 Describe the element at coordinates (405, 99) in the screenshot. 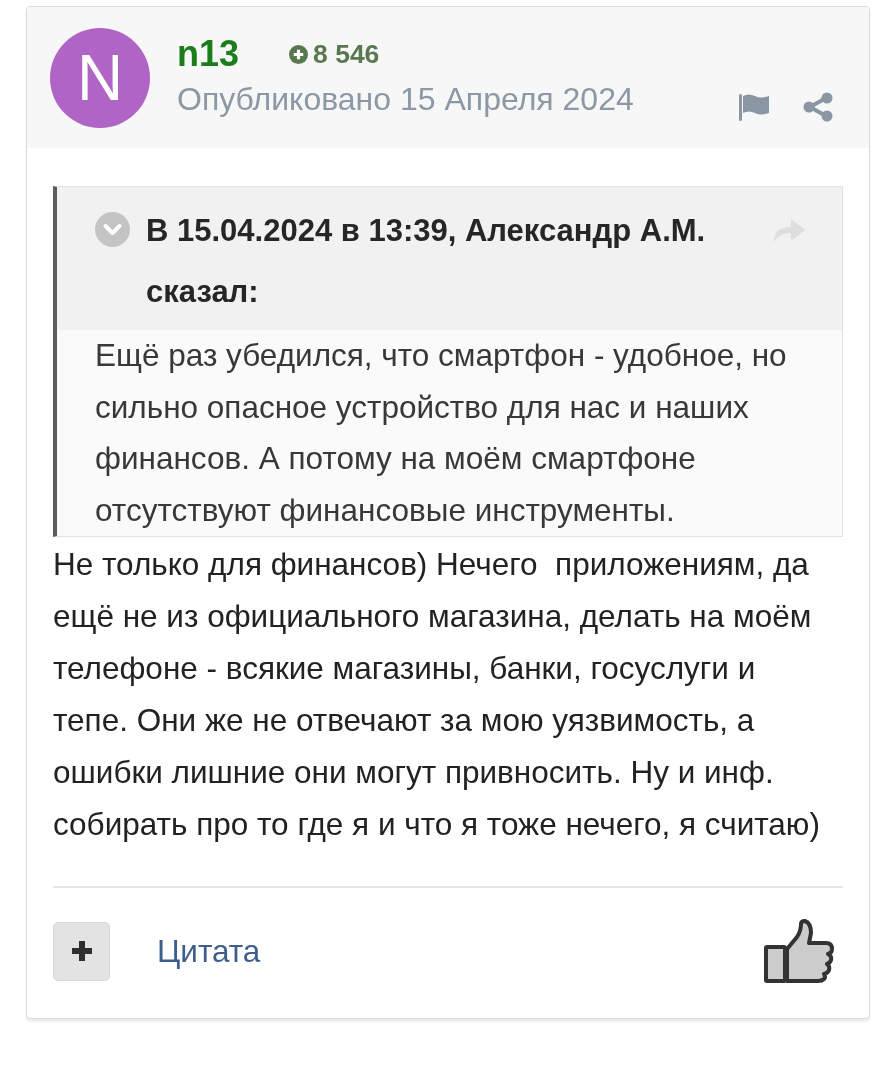

I see `published-date: Опубликовано 15 Апреля 2024` at that location.